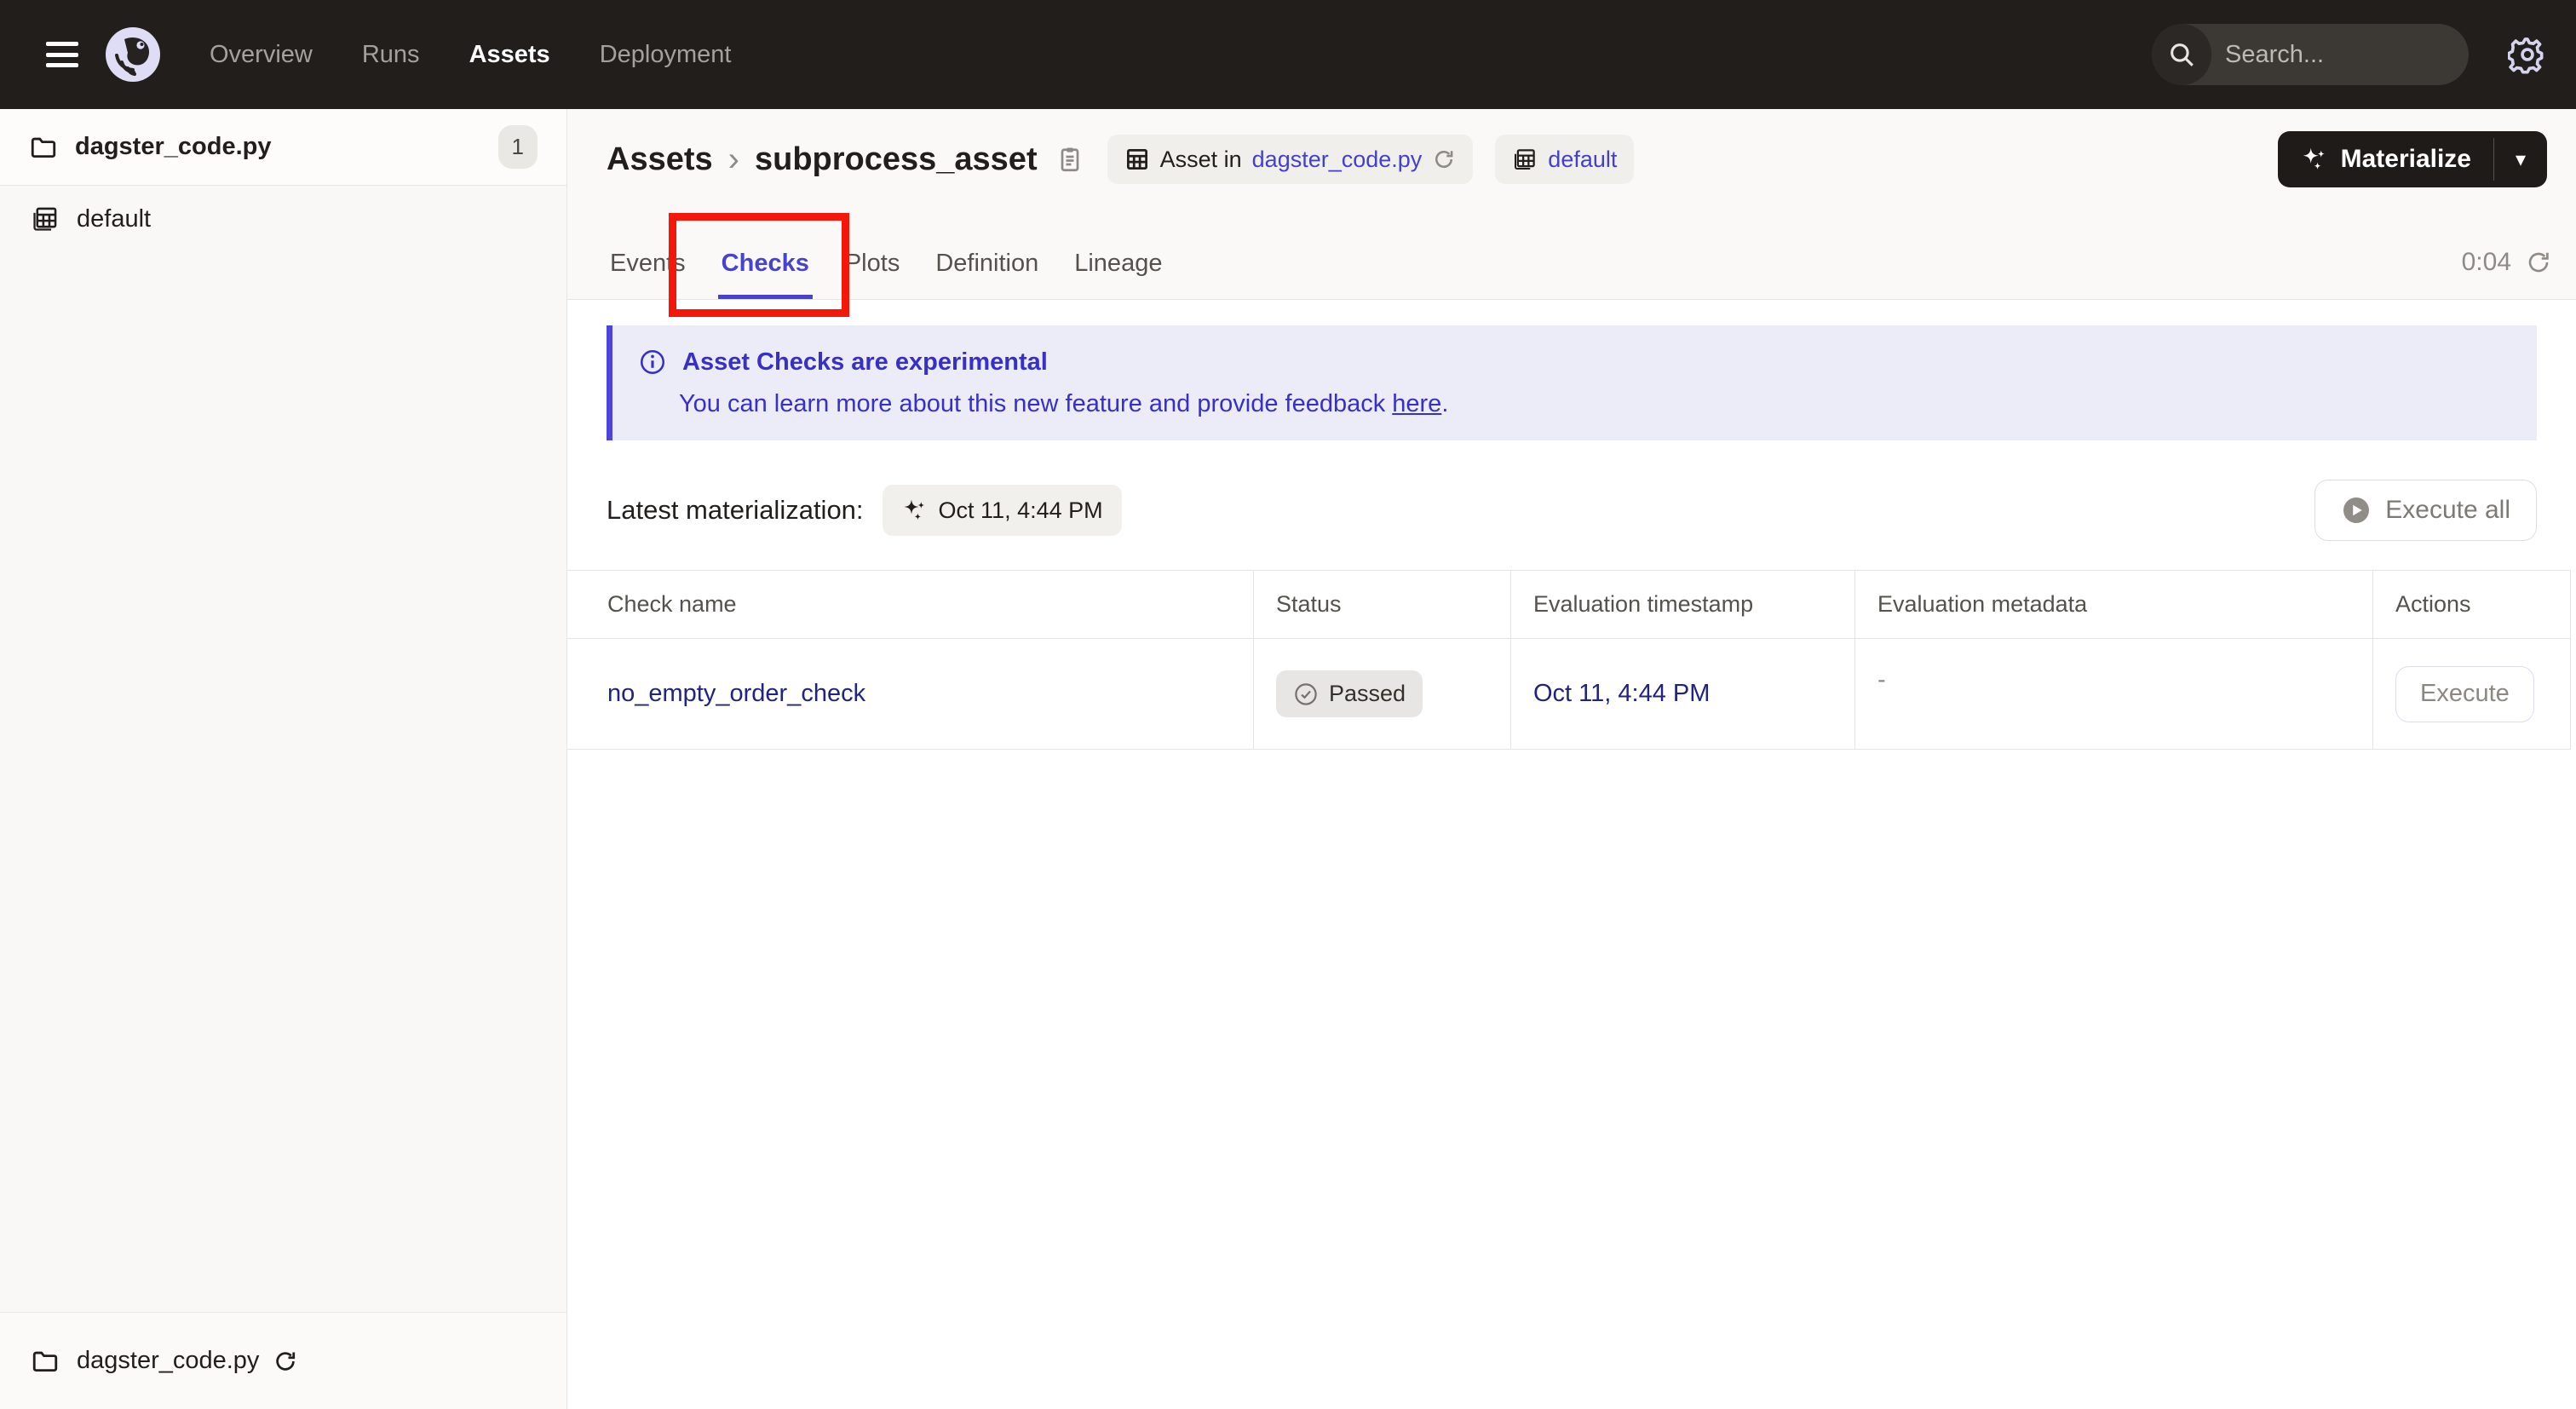 The width and height of the screenshot is (2576, 1409). What do you see at coordinates (648, 274) in the screenshot?
I see `tab-events: Events` at bounding box center [648, 274].